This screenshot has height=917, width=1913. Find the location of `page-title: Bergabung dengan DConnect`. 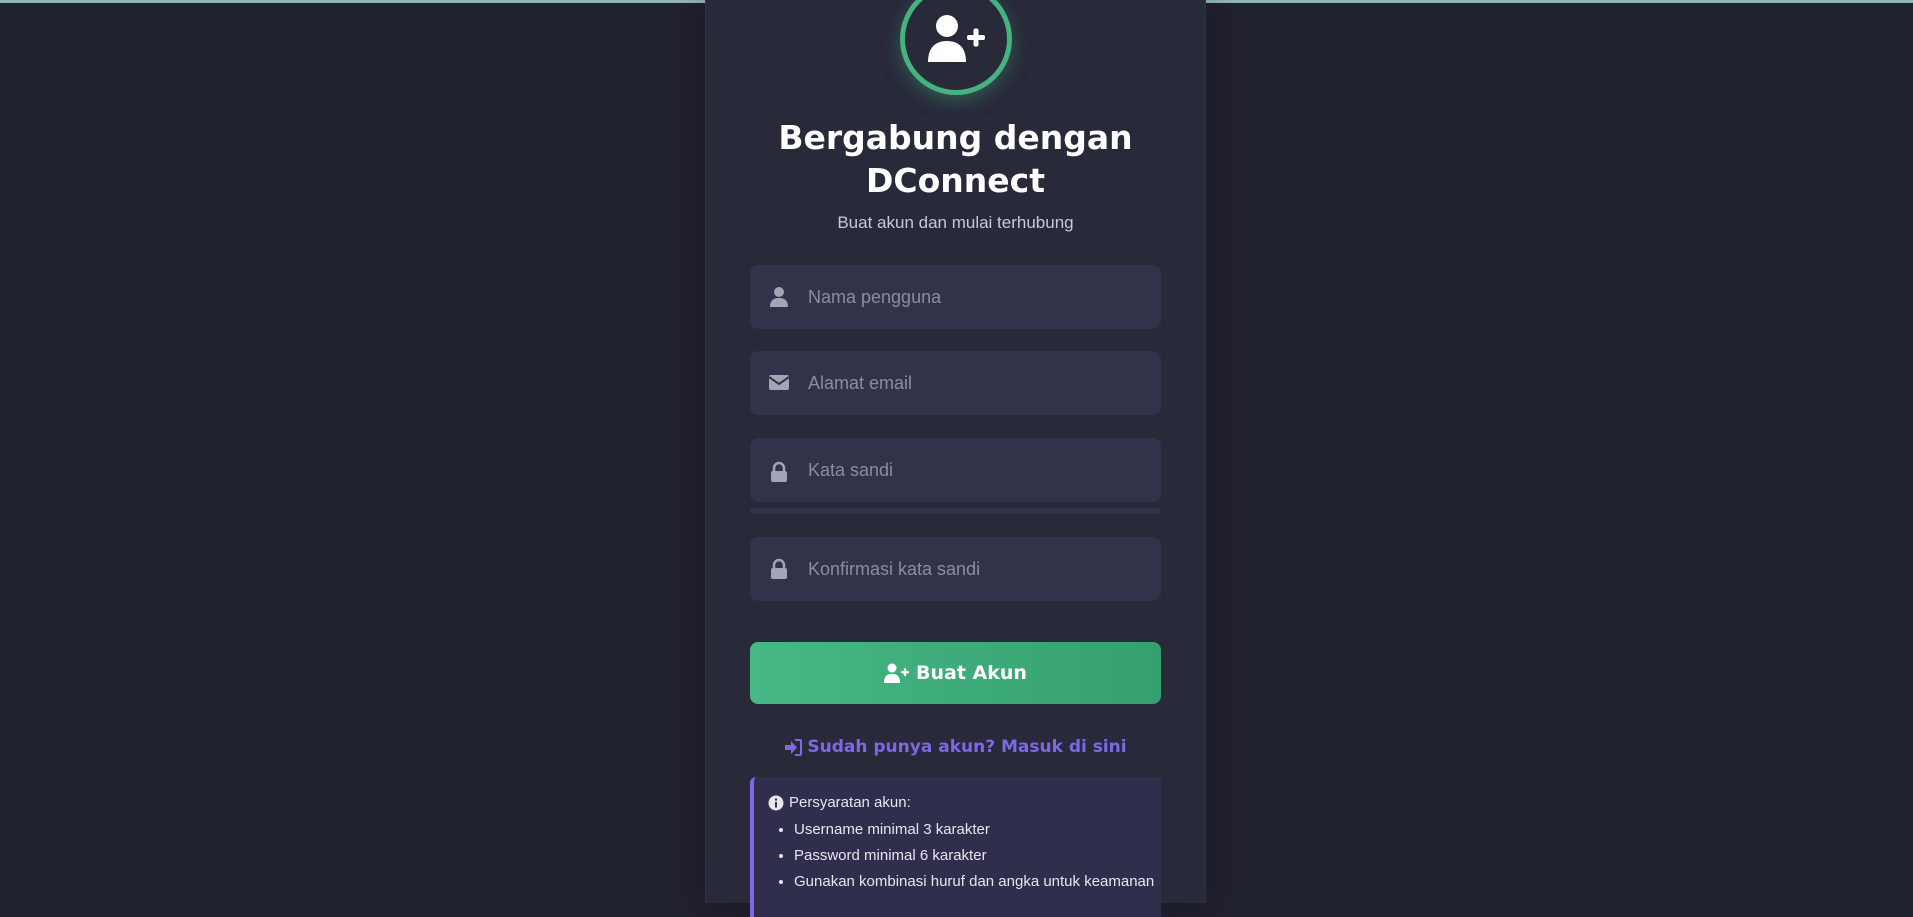

page-title: Bergabung dengan DConnect is located at coordinates (955, 159).